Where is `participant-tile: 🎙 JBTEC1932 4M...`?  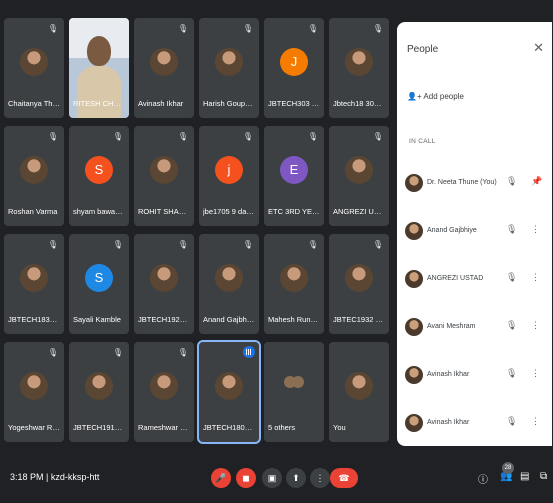 participant-tile: 🎙 JBTEC1932 4M... is located at coordinates (359, 284).